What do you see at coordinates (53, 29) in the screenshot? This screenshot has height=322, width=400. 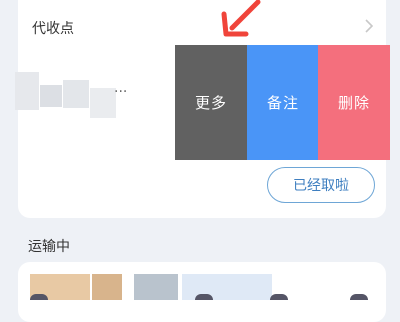 I see `section-title-pickup-point: 代收点` at bounding box center [53, 29].